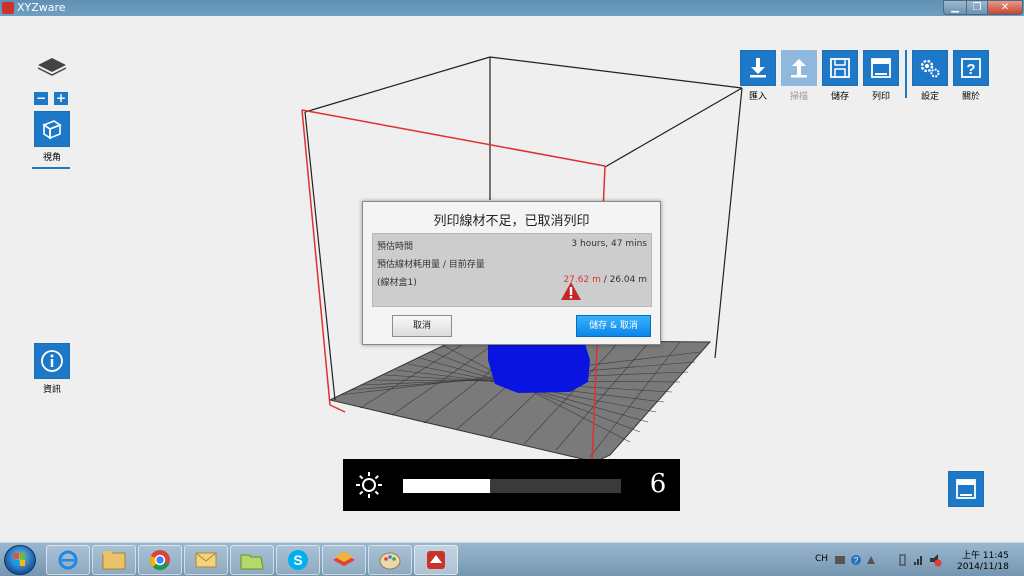 This screenshot has height=576, width=1024. I want to click on about-button: ?, so click(971, 68).